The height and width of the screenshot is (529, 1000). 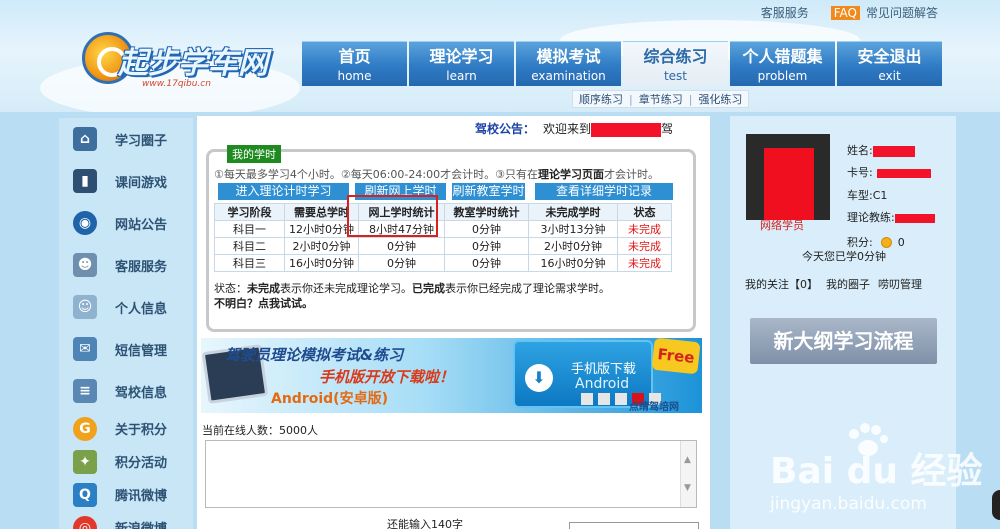 What do you see at coordinates (126, 520) in the screenshot?
I see `sidebar-item-sina-weibo: ◎ 新浪微博` at bounding box center [126, 520].